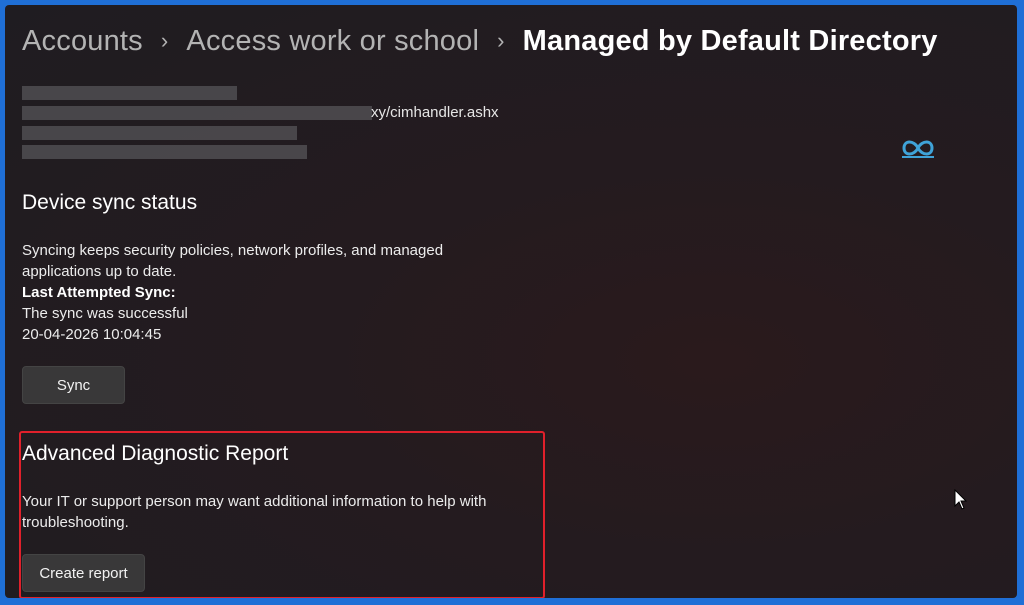  What do you see at coordinates (730, 40) in the screenshot?
I see `breadcrumb-current-page: Managed by Default Directory` at bounding box center [730, 40].